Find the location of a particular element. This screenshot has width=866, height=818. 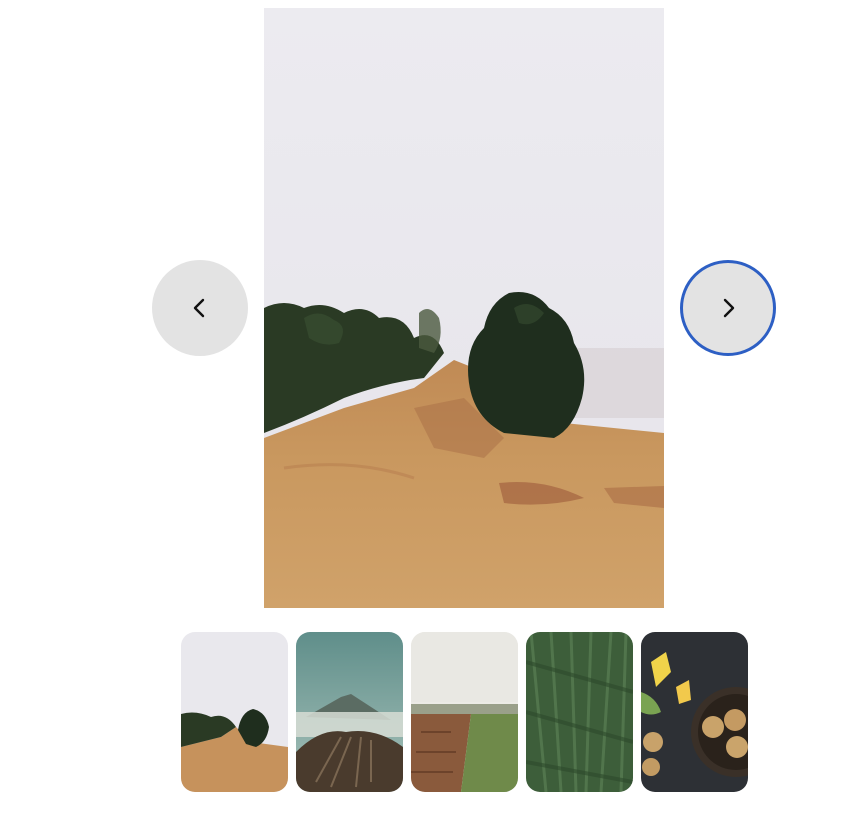

chevron-left-icon is located at coordinates (199, 308).